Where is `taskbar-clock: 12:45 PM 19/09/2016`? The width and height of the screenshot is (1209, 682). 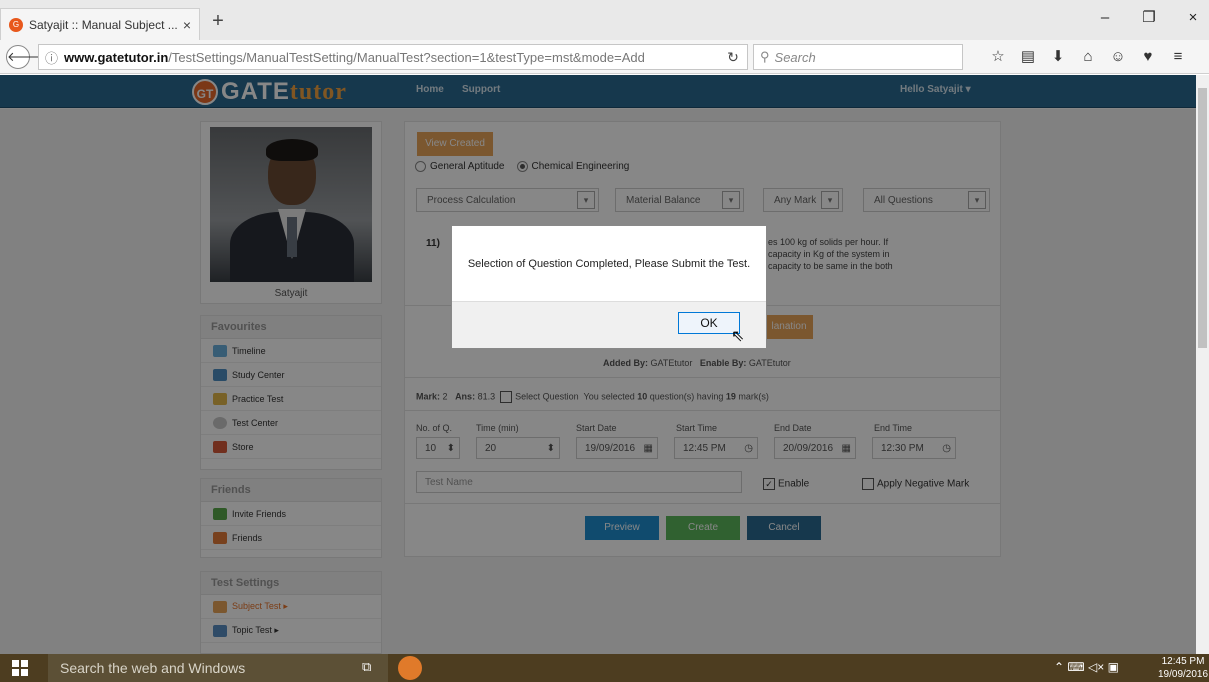
taskbar-clock: 12:45 PM 19/09/2016 is located at coordinates (1183, 668).